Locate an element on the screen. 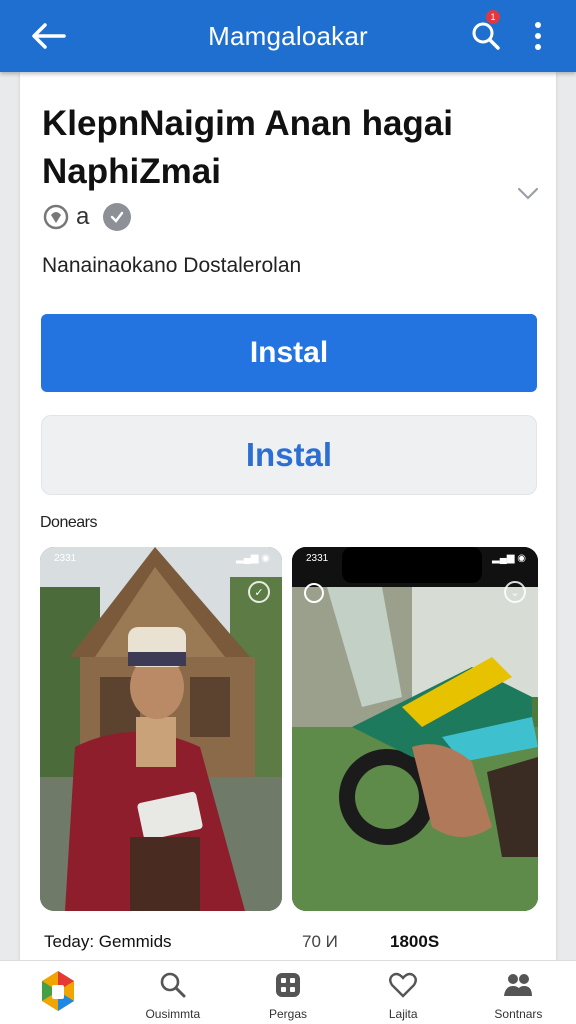  install-button-primary: Instal is located at coordinates (289, 353).